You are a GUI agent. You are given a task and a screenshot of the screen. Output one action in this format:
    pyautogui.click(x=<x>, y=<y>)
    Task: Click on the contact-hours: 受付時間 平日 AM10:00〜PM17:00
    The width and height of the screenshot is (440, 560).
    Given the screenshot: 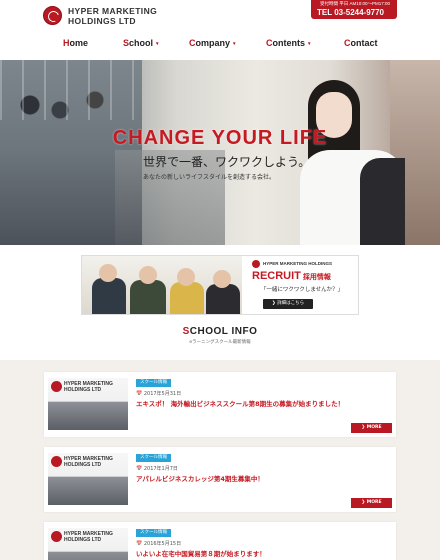 What is the action you would take?
    pyautogui.click(x=355, y=3)
    